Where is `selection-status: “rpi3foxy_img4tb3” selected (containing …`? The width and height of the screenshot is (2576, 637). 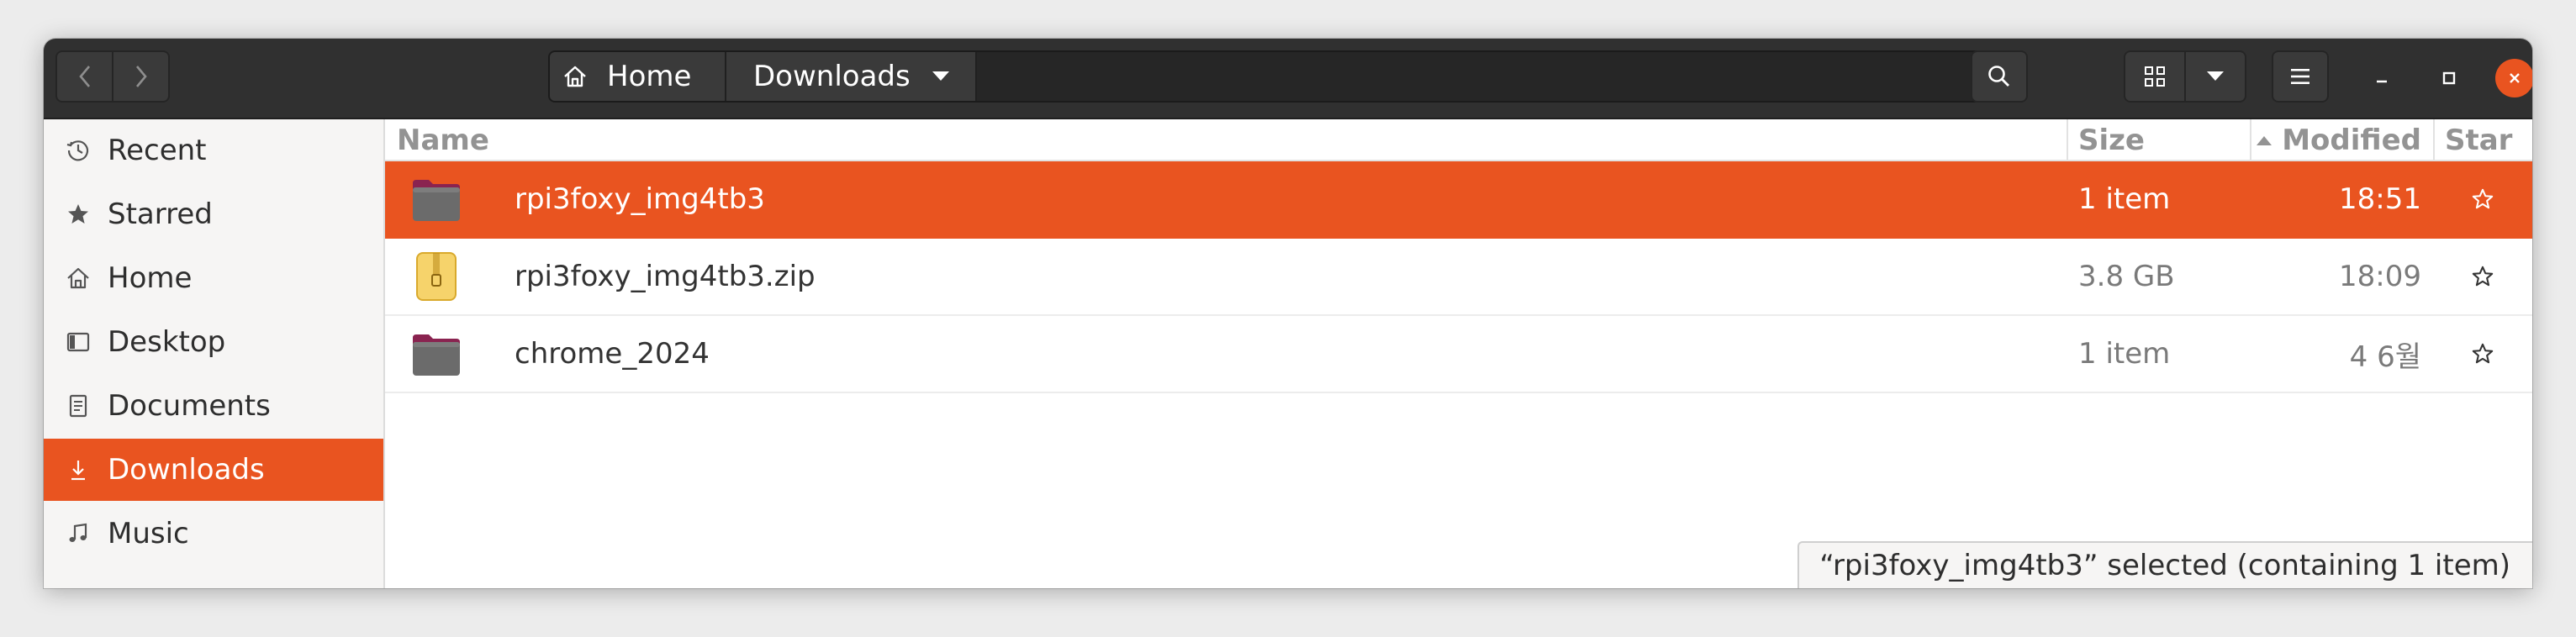
selection-status: “rpi3foxy_img4tb3” selected (containing … is located at coordinates (2164, 564).